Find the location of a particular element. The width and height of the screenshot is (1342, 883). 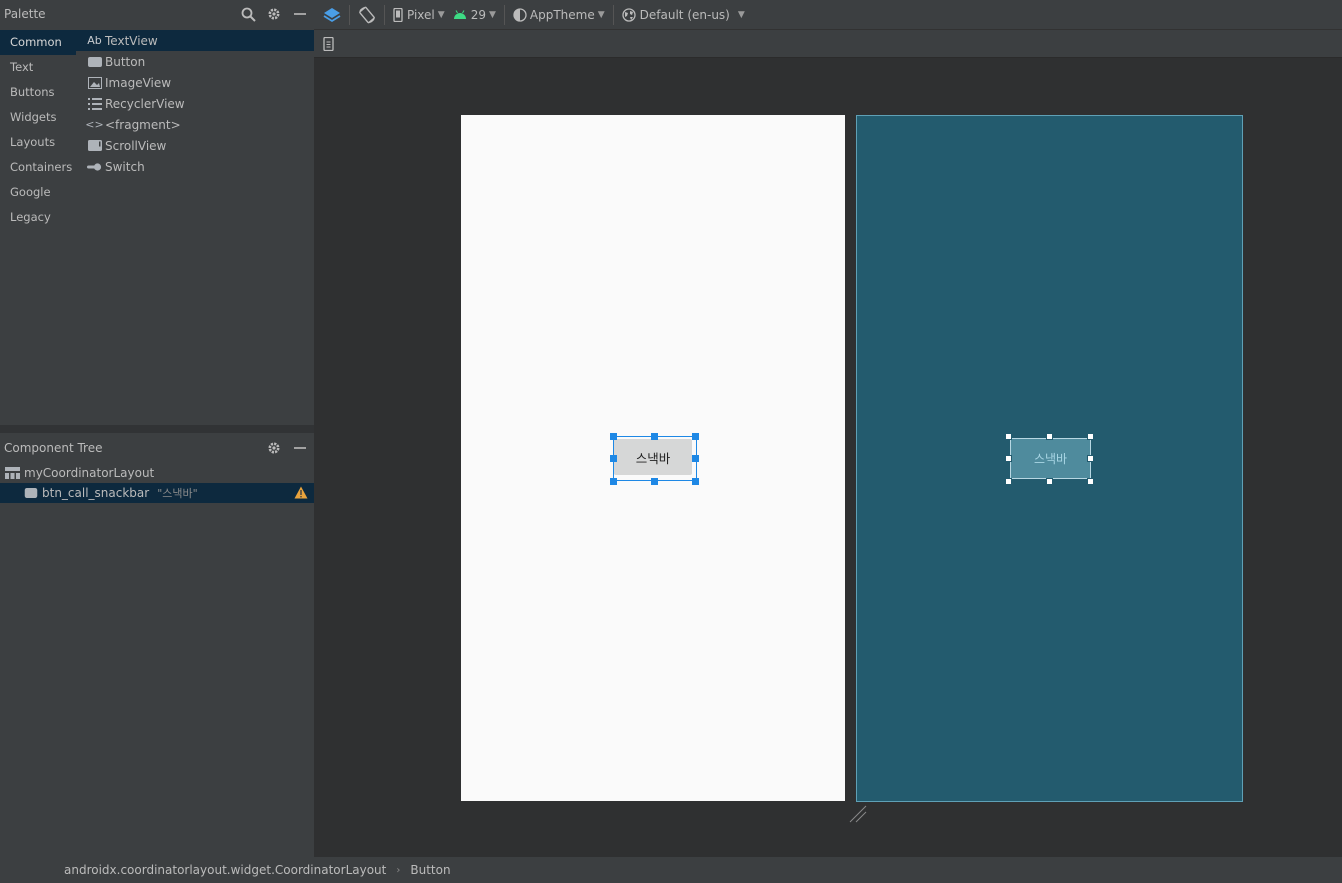

snackbar-button-blueprint: 스낵바 is located at coordinates (1050, 458).